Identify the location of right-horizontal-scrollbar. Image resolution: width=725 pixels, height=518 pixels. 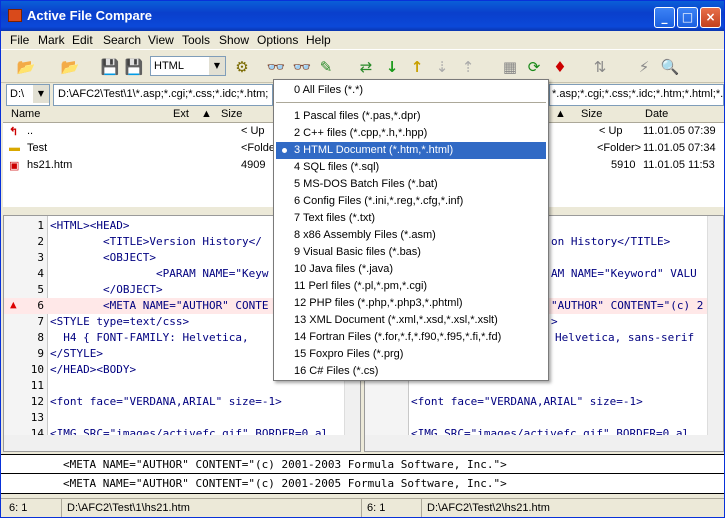
(544, 443).